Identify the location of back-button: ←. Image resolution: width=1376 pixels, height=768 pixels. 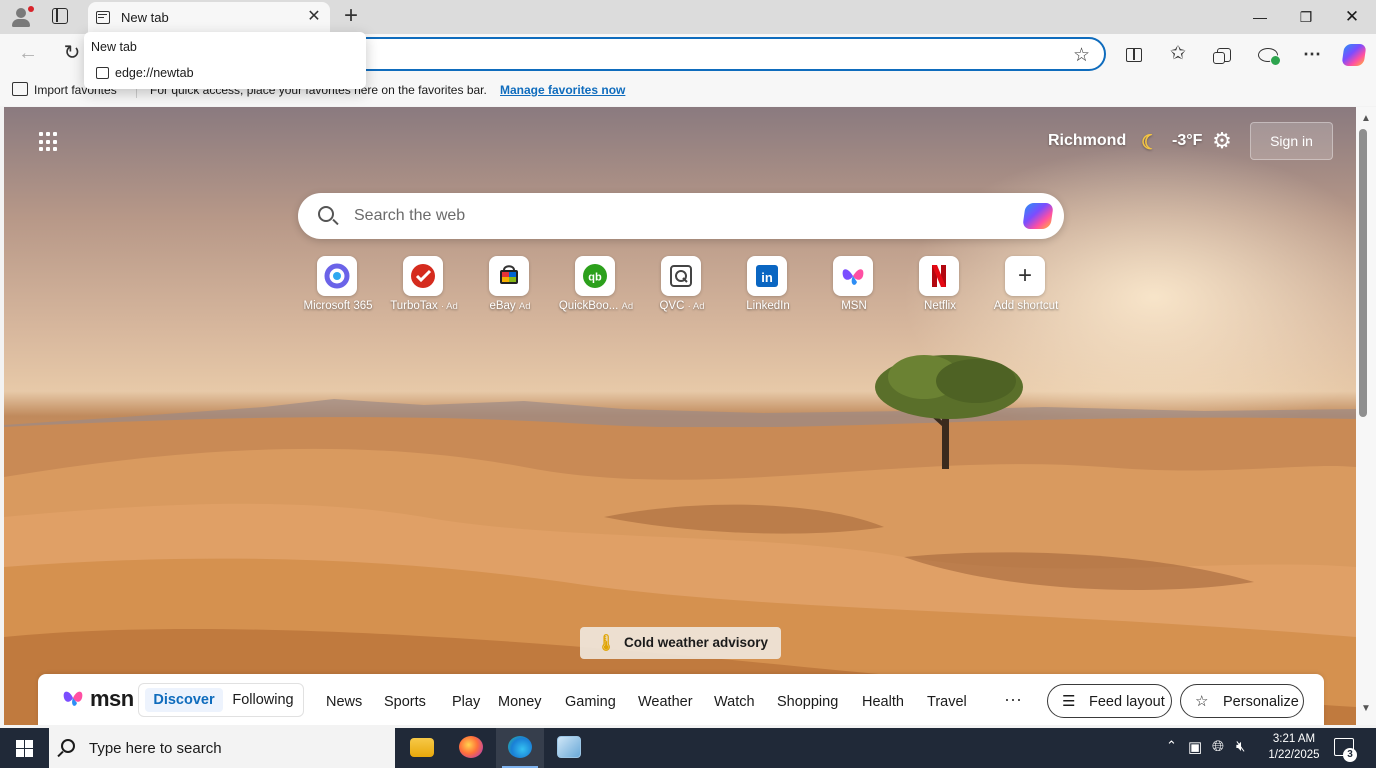
(28, 54).